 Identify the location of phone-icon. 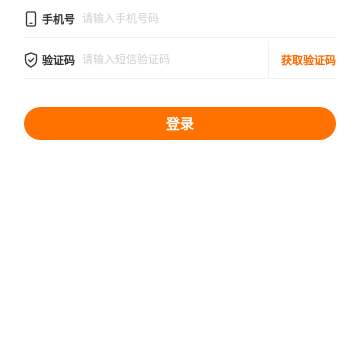
(31, 18).